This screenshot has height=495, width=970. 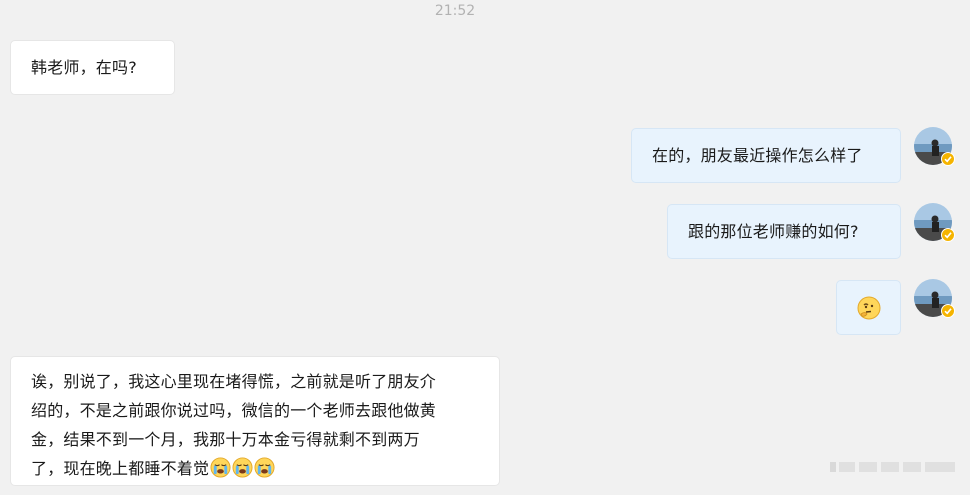 I want to click on message-text: 了，现在晚上都睡不着觉, so click(x=120, y=468).